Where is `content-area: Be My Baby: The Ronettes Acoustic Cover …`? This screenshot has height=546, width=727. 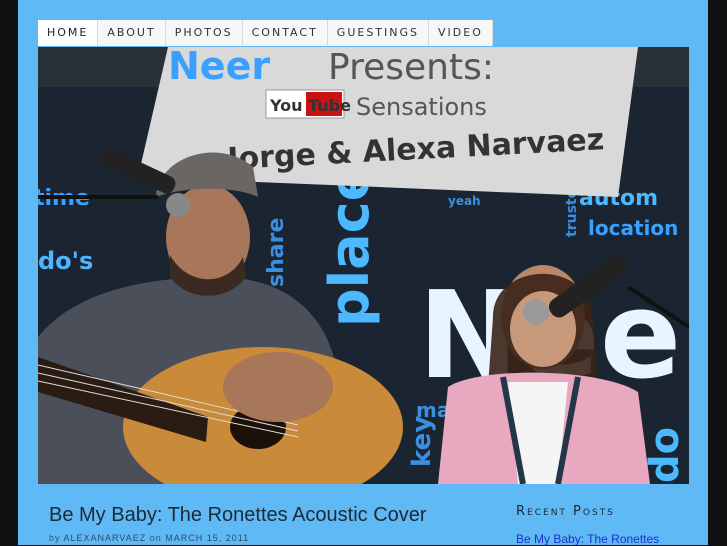 content-area: Be My Baby: The Ronettes Acoustic Cover … is located at coordinates (363, 515).